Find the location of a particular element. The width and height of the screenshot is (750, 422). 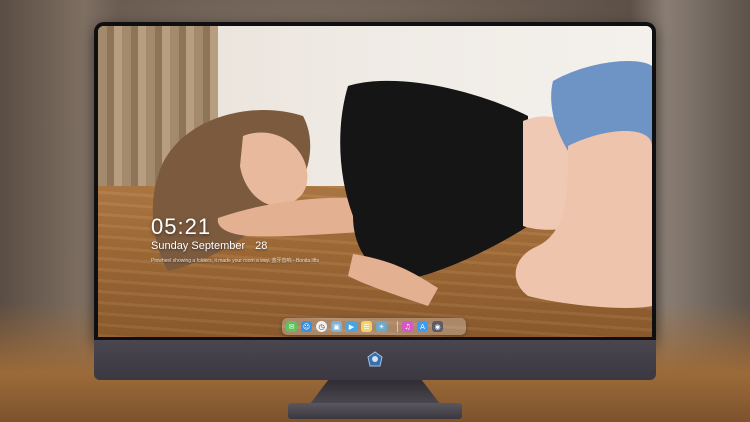

lock-screen-date-day: 28 is located at coordinates (261, 246).